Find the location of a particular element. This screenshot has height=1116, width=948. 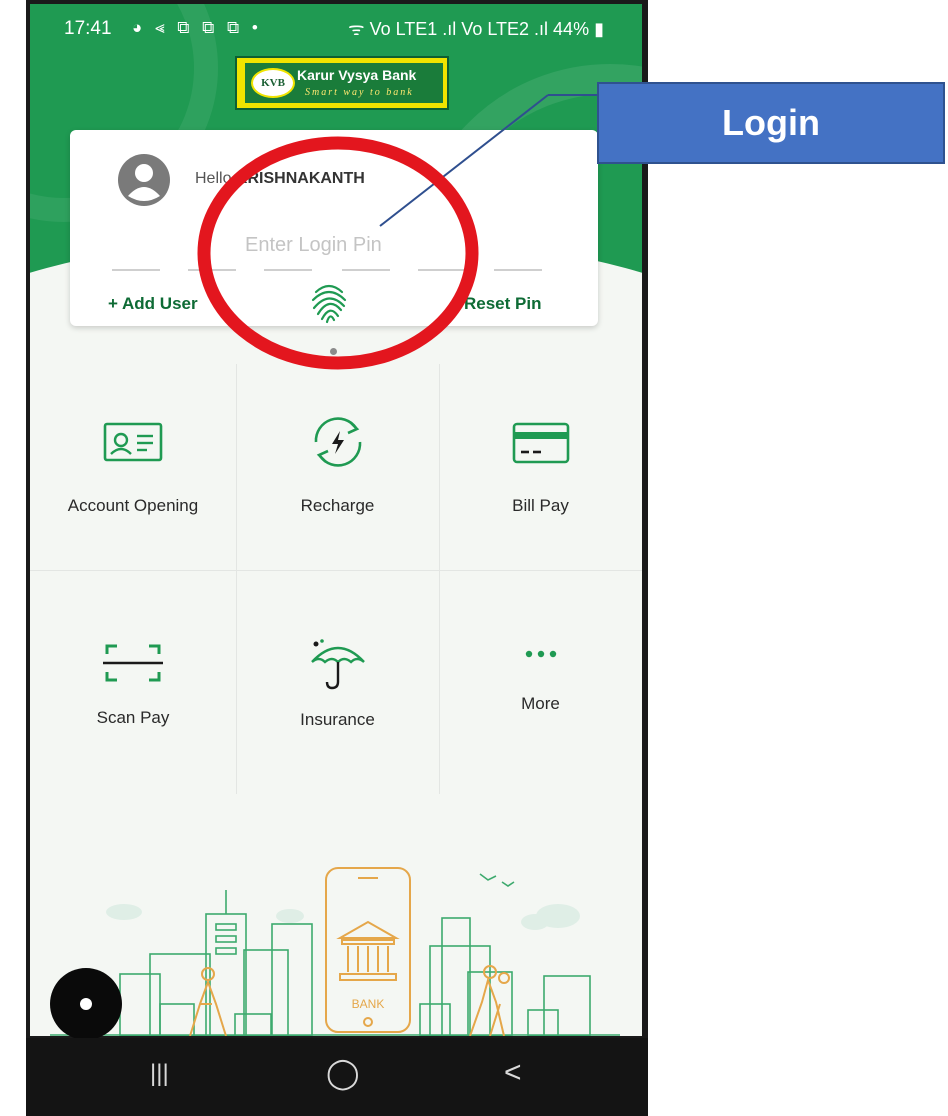

carousel-indicator is located at coordinates (333, 351).